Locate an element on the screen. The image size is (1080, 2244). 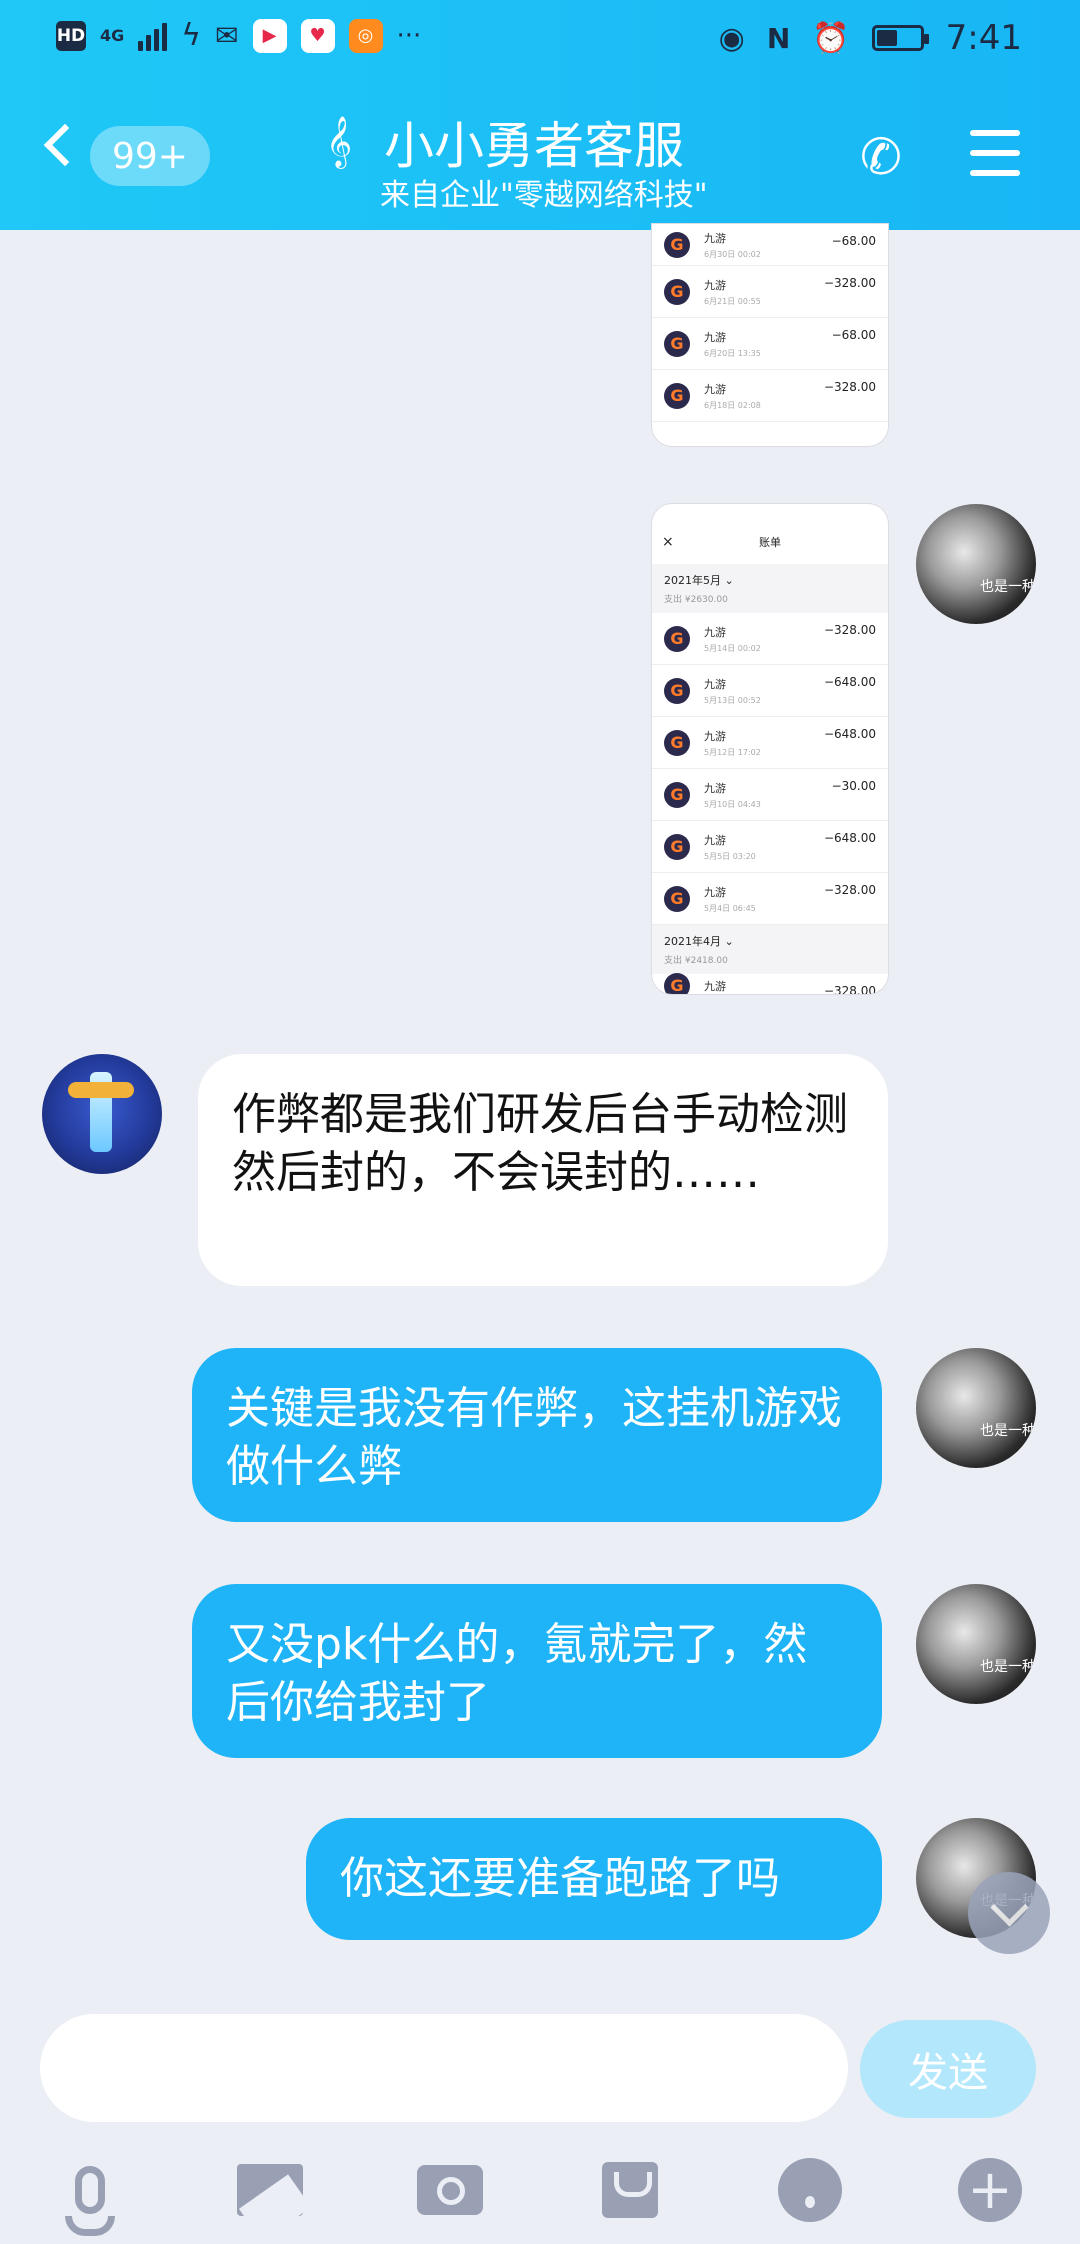
chat-subtitle: 来自企业"零越网络科技" is located at coordinates (544, 195).